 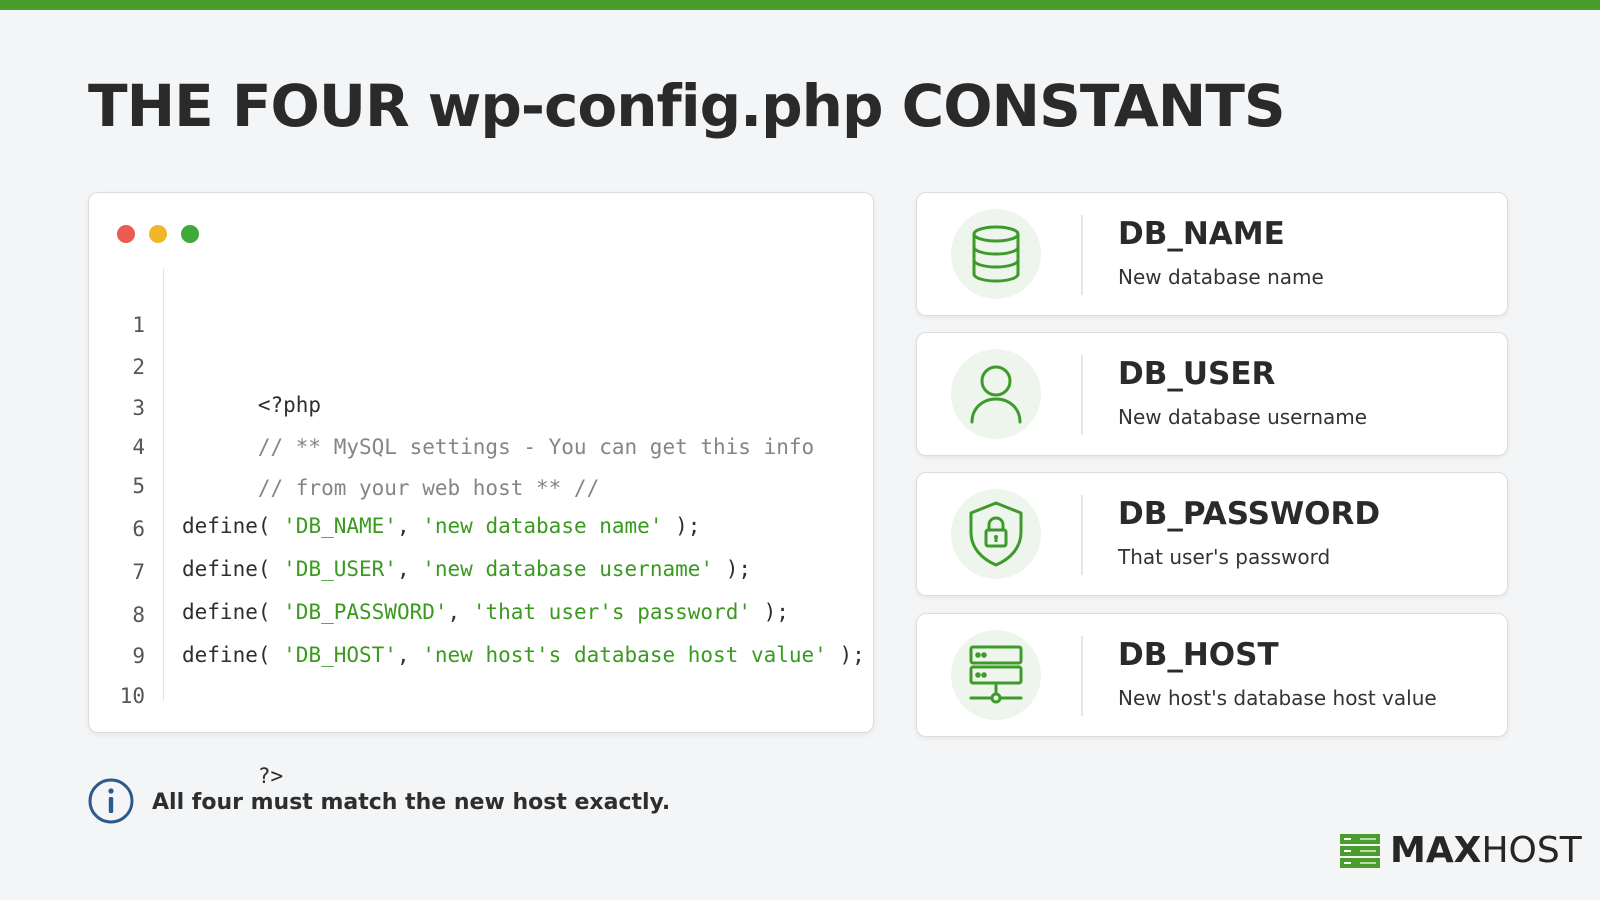 I want to click on page-title: THE FOUR wp-config.php CONSTANTS, so click(x=687, y=106).